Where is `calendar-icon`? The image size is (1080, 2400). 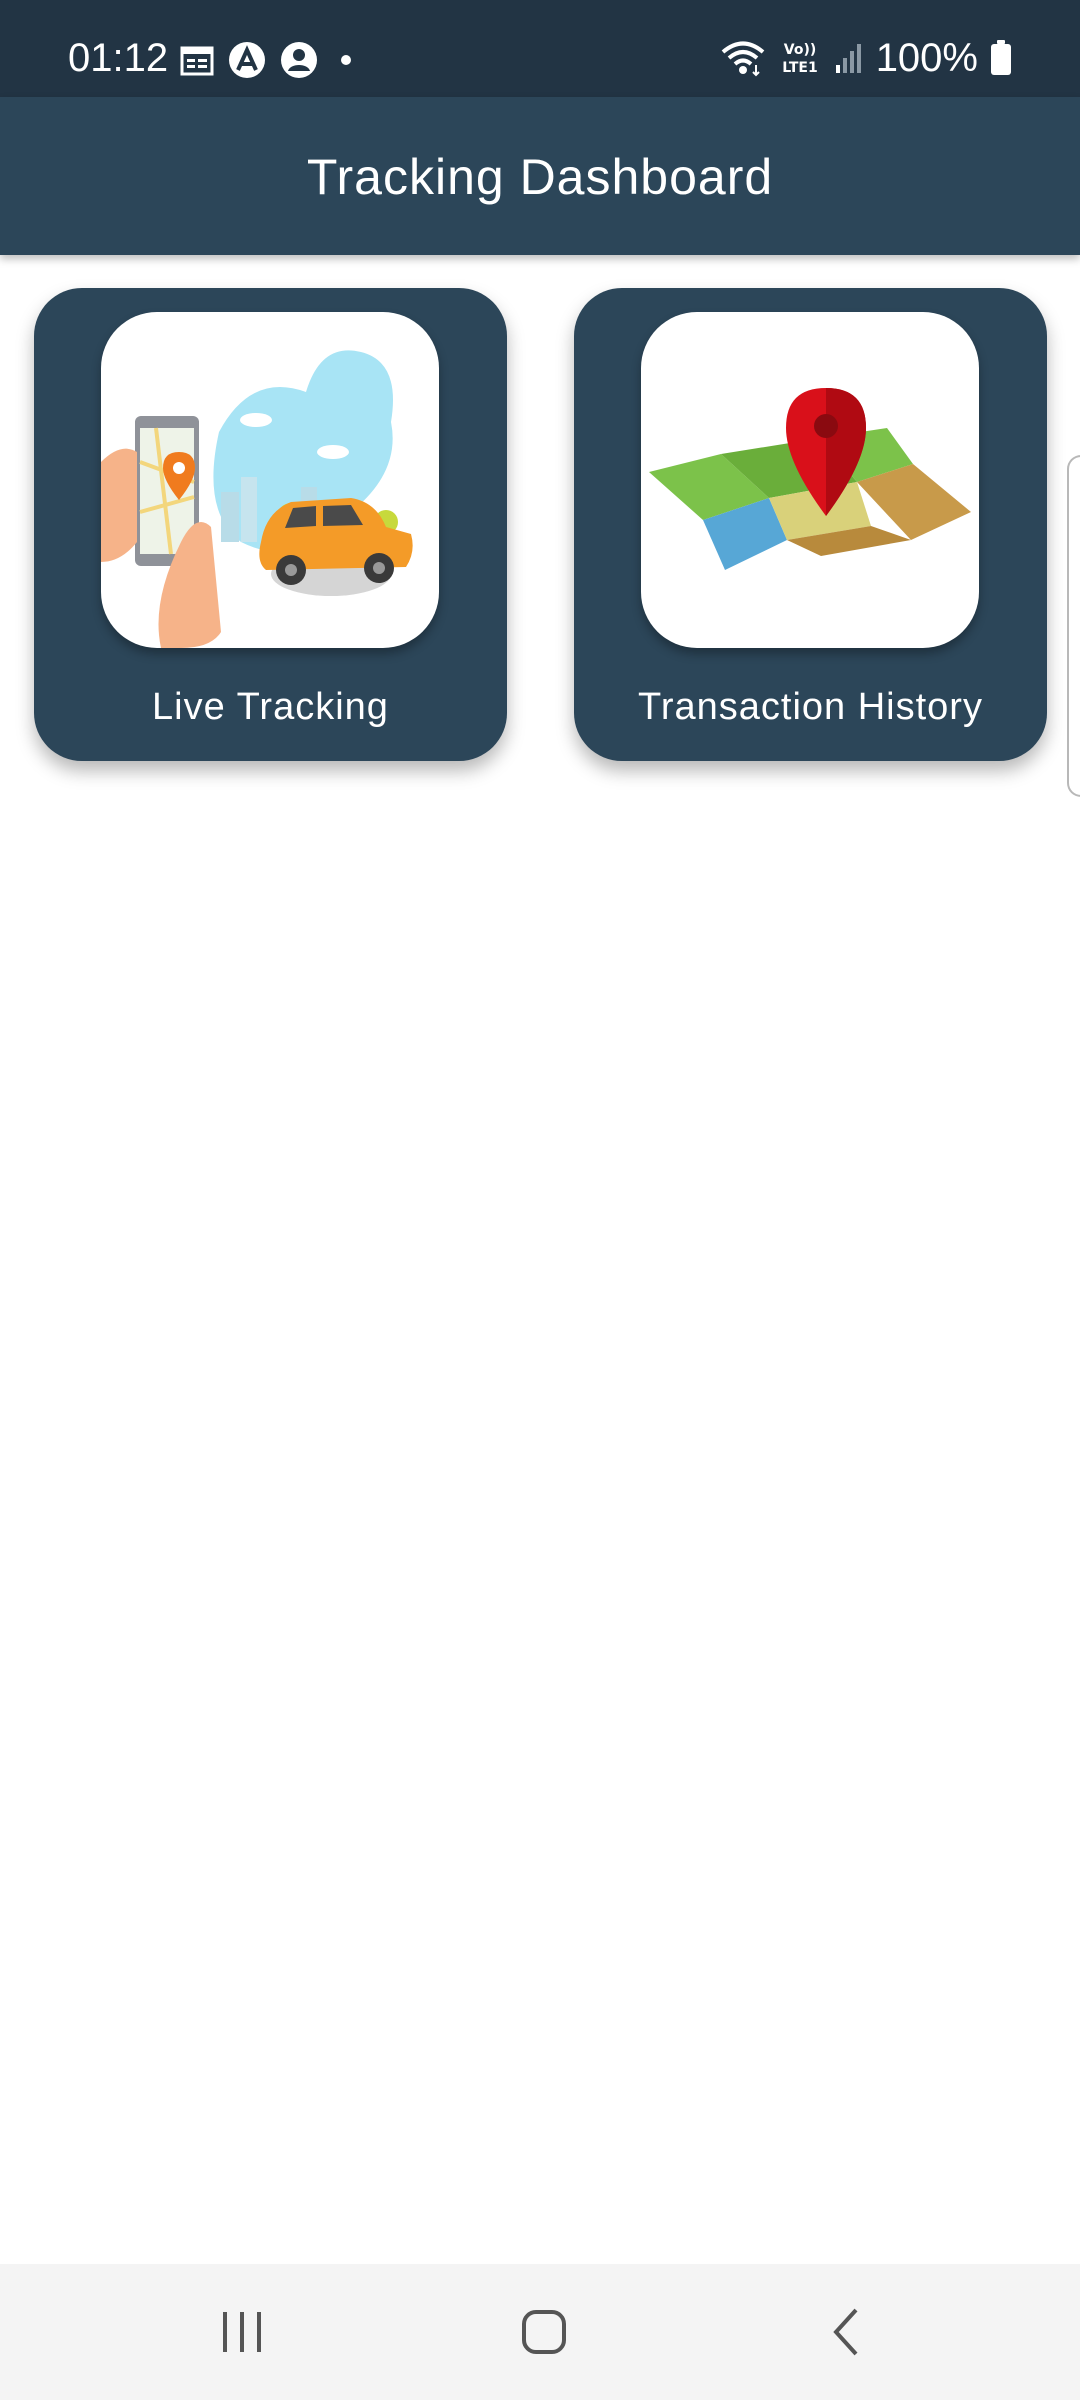
calendar-icon is located at coordinates (197, 61).